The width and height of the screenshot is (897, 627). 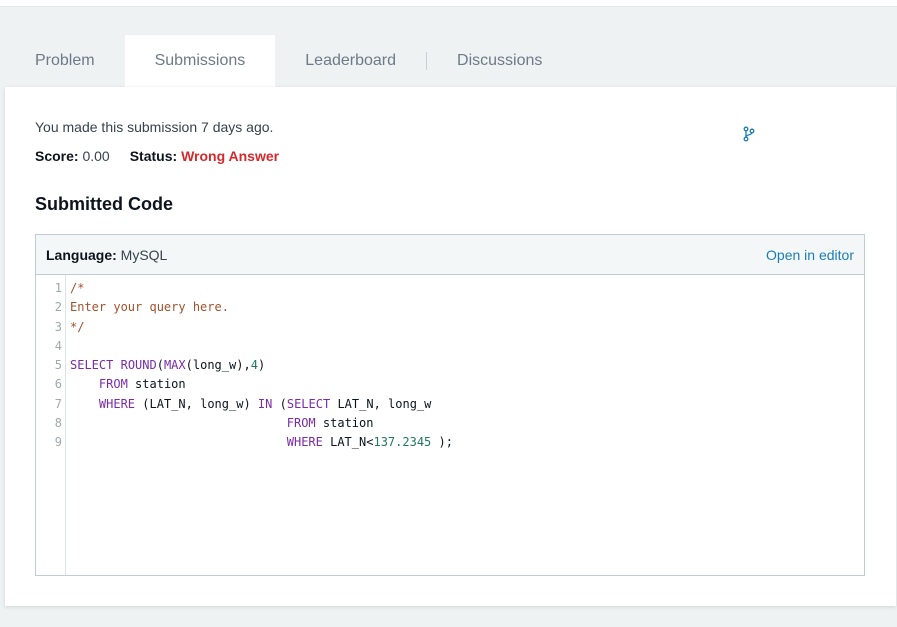 I want to click on tab-submissions: Submissions, so click(x=200, y=61).